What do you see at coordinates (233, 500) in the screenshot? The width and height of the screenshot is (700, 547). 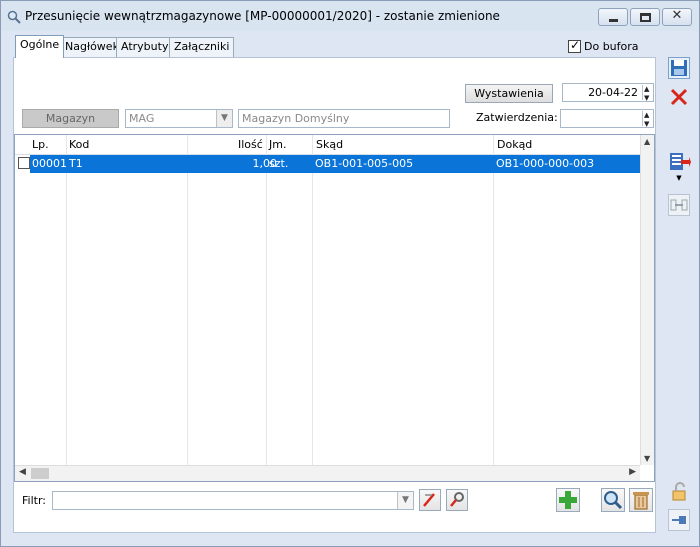 I see `filter-combo: ▼` at bounding box center [233, 500].